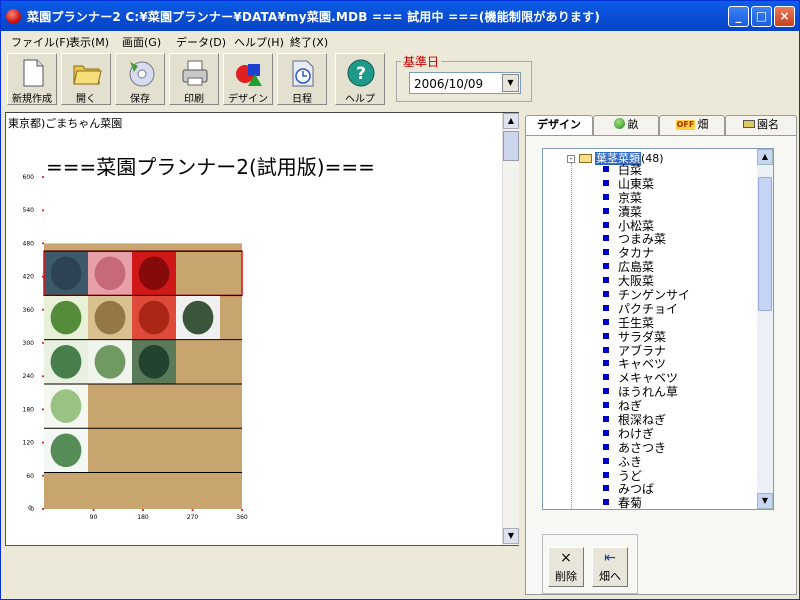 This screenshot has height=600, width=800. Describe the element at coordinates (29, 277) in the screenshot. I see `y-tick-label: 420` at that location.